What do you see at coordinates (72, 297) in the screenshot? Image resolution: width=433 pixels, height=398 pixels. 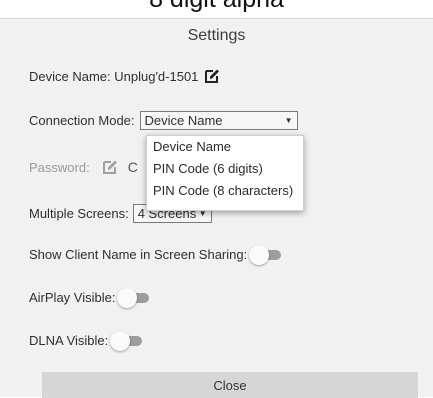 I see `airplay-label: AirPlay Visible:` at bounding box center [72, 297].